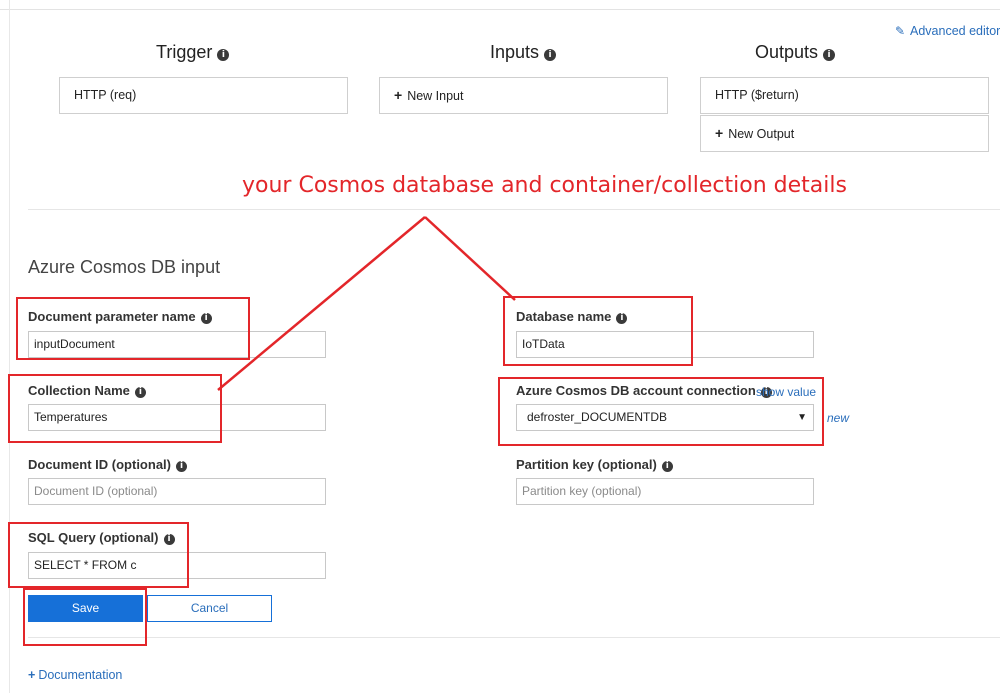 This screenshot has height=693, width=1000. What do you see at coordinates (5, 346) in the screenshot?
I see `left-frame` at bounding box center [5, 346].